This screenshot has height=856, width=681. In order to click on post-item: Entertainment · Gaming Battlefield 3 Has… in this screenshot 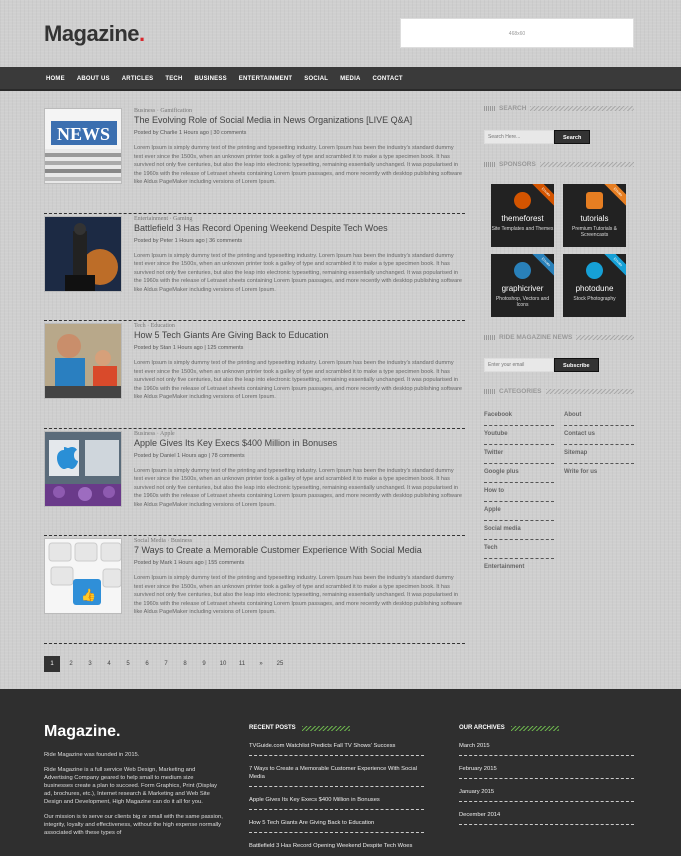, I will do `click(254, 267)`.